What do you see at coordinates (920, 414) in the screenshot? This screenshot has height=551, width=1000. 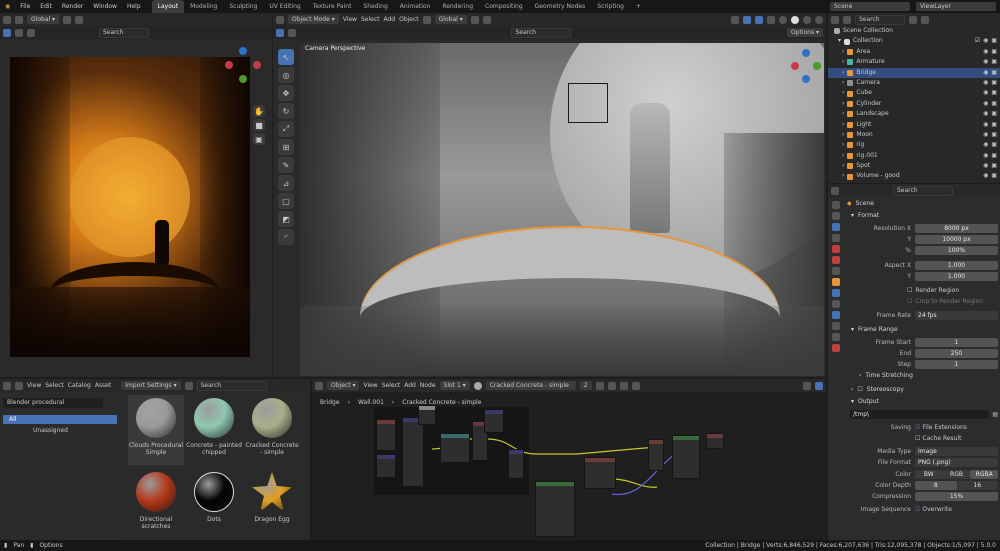 I see `output-path-field: /tmp\` at bounding box center [920, 414].